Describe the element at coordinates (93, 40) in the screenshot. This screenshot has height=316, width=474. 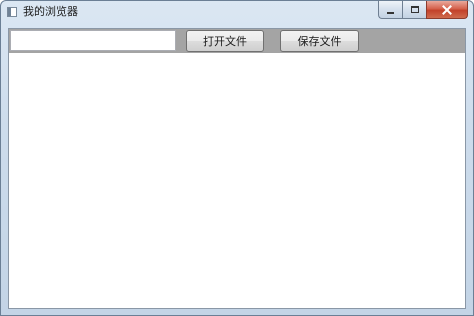
I see `address-input` at that location.